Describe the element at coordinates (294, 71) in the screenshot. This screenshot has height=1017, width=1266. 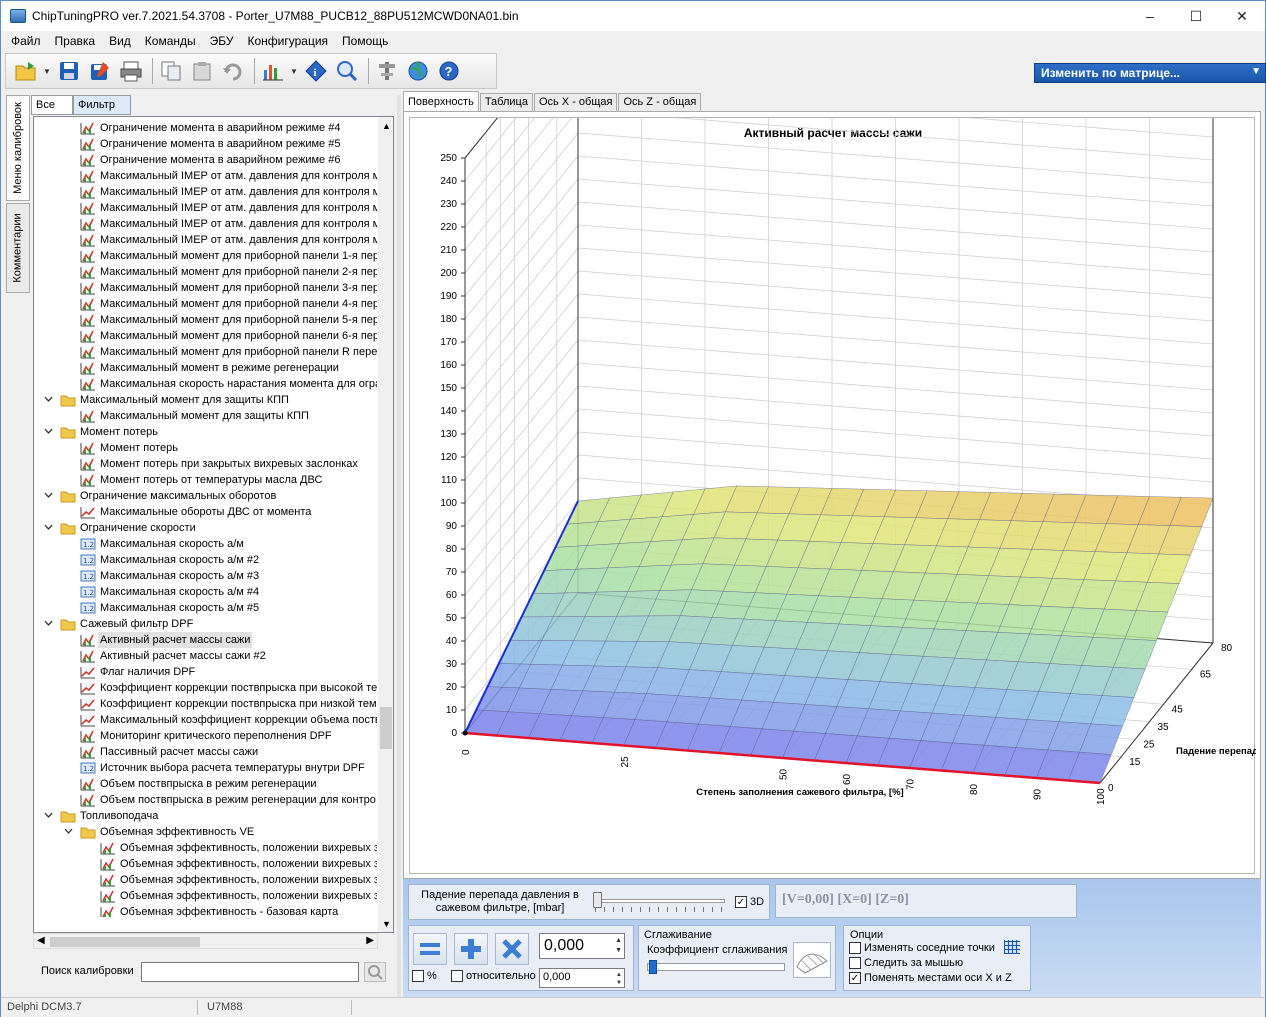
I see `chart-dropdown-icon: ▼` at that location.